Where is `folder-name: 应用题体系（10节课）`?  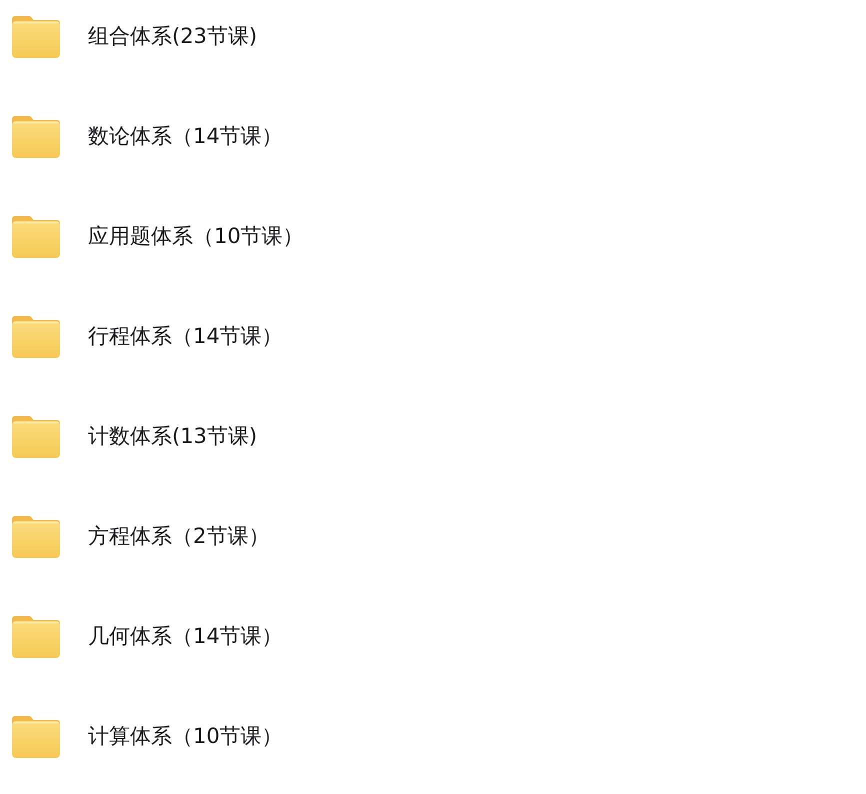 folder-name: 应用题体系（10节课） is located at coordinates (196, 236).